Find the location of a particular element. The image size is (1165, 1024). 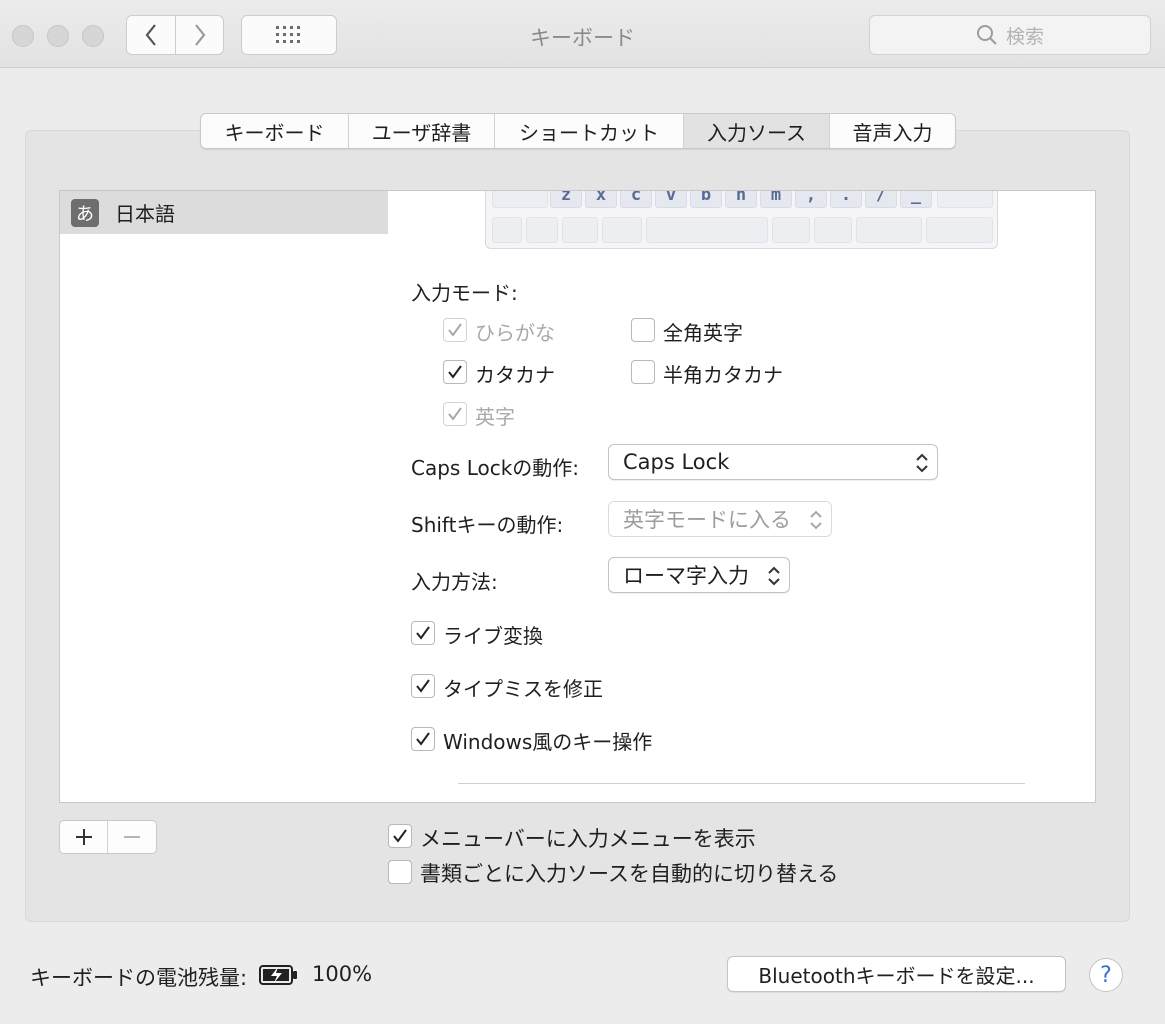

windows-keys-label: Windows風のキー操作 is located at coordinates (548, 742).